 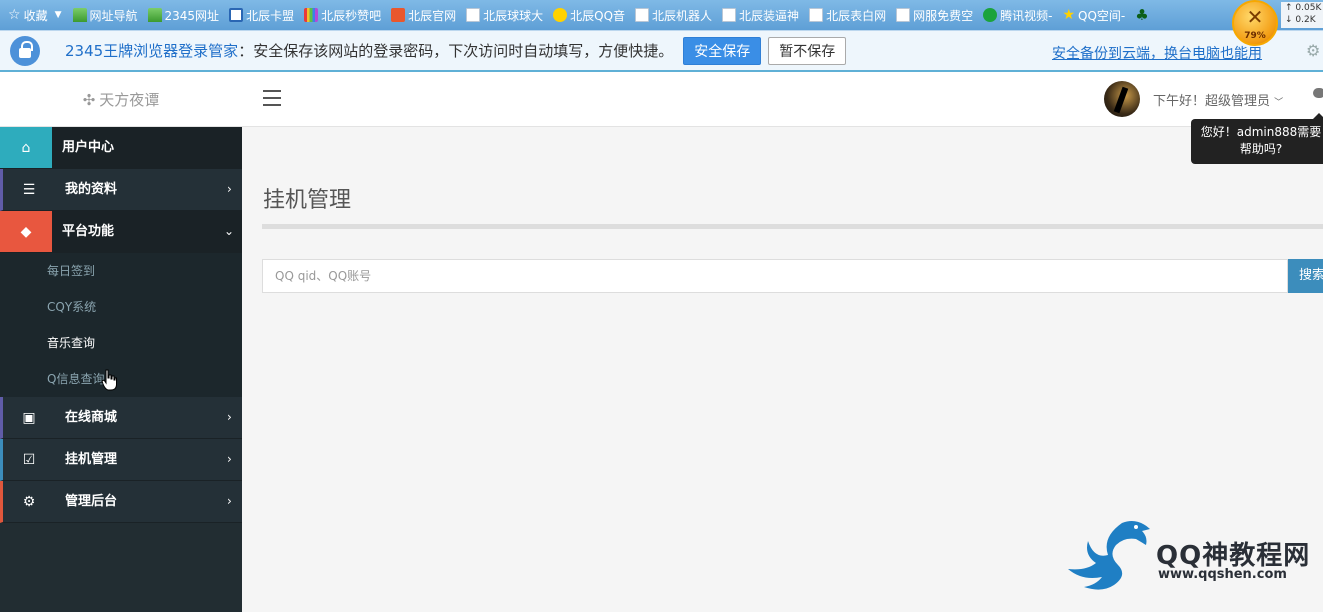 What do you see at coordinates (1289, 20) in the screenshot?
I see `arrow-down-icon: ↓` at bounding box center [1289, 20].